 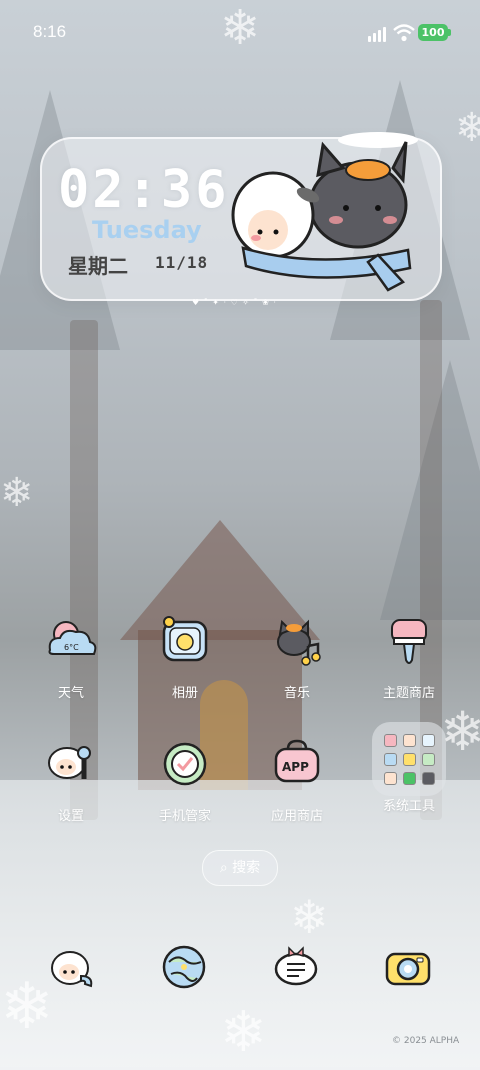 What do you see at coordinates (426, 1041) in the screenshot?
I see `copyright-watermark: © 2025 ALPHA` at bounding box center [426, 1041].